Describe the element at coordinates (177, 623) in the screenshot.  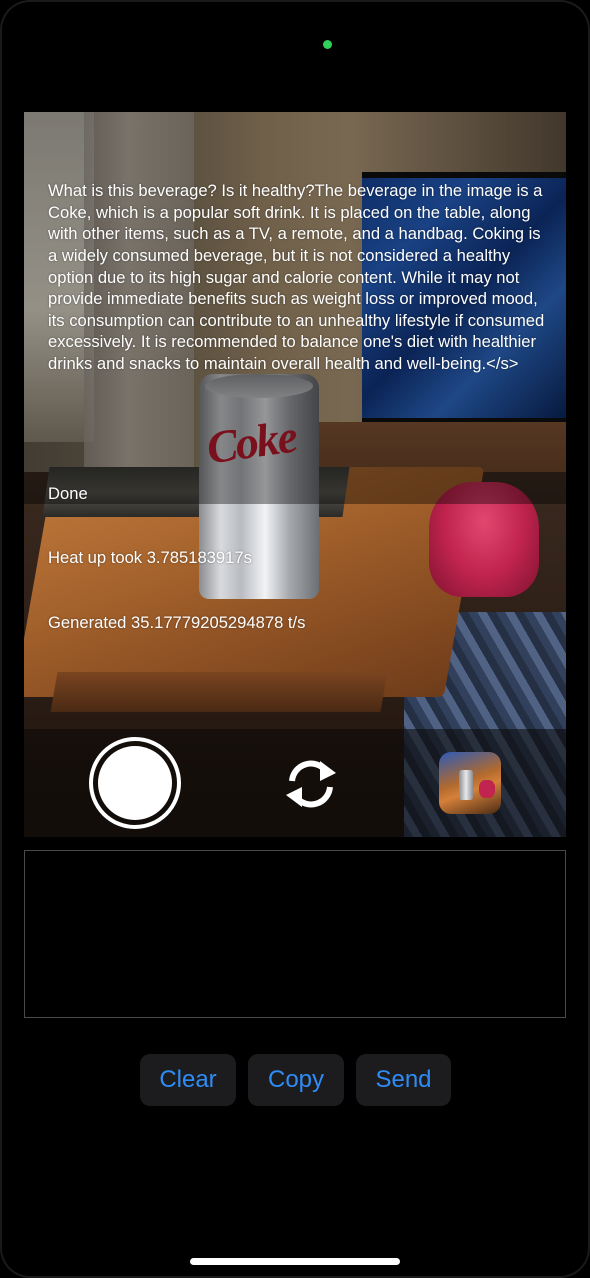
I see `generation-speed: Generated 35.17779205294878 t/s` at that location.